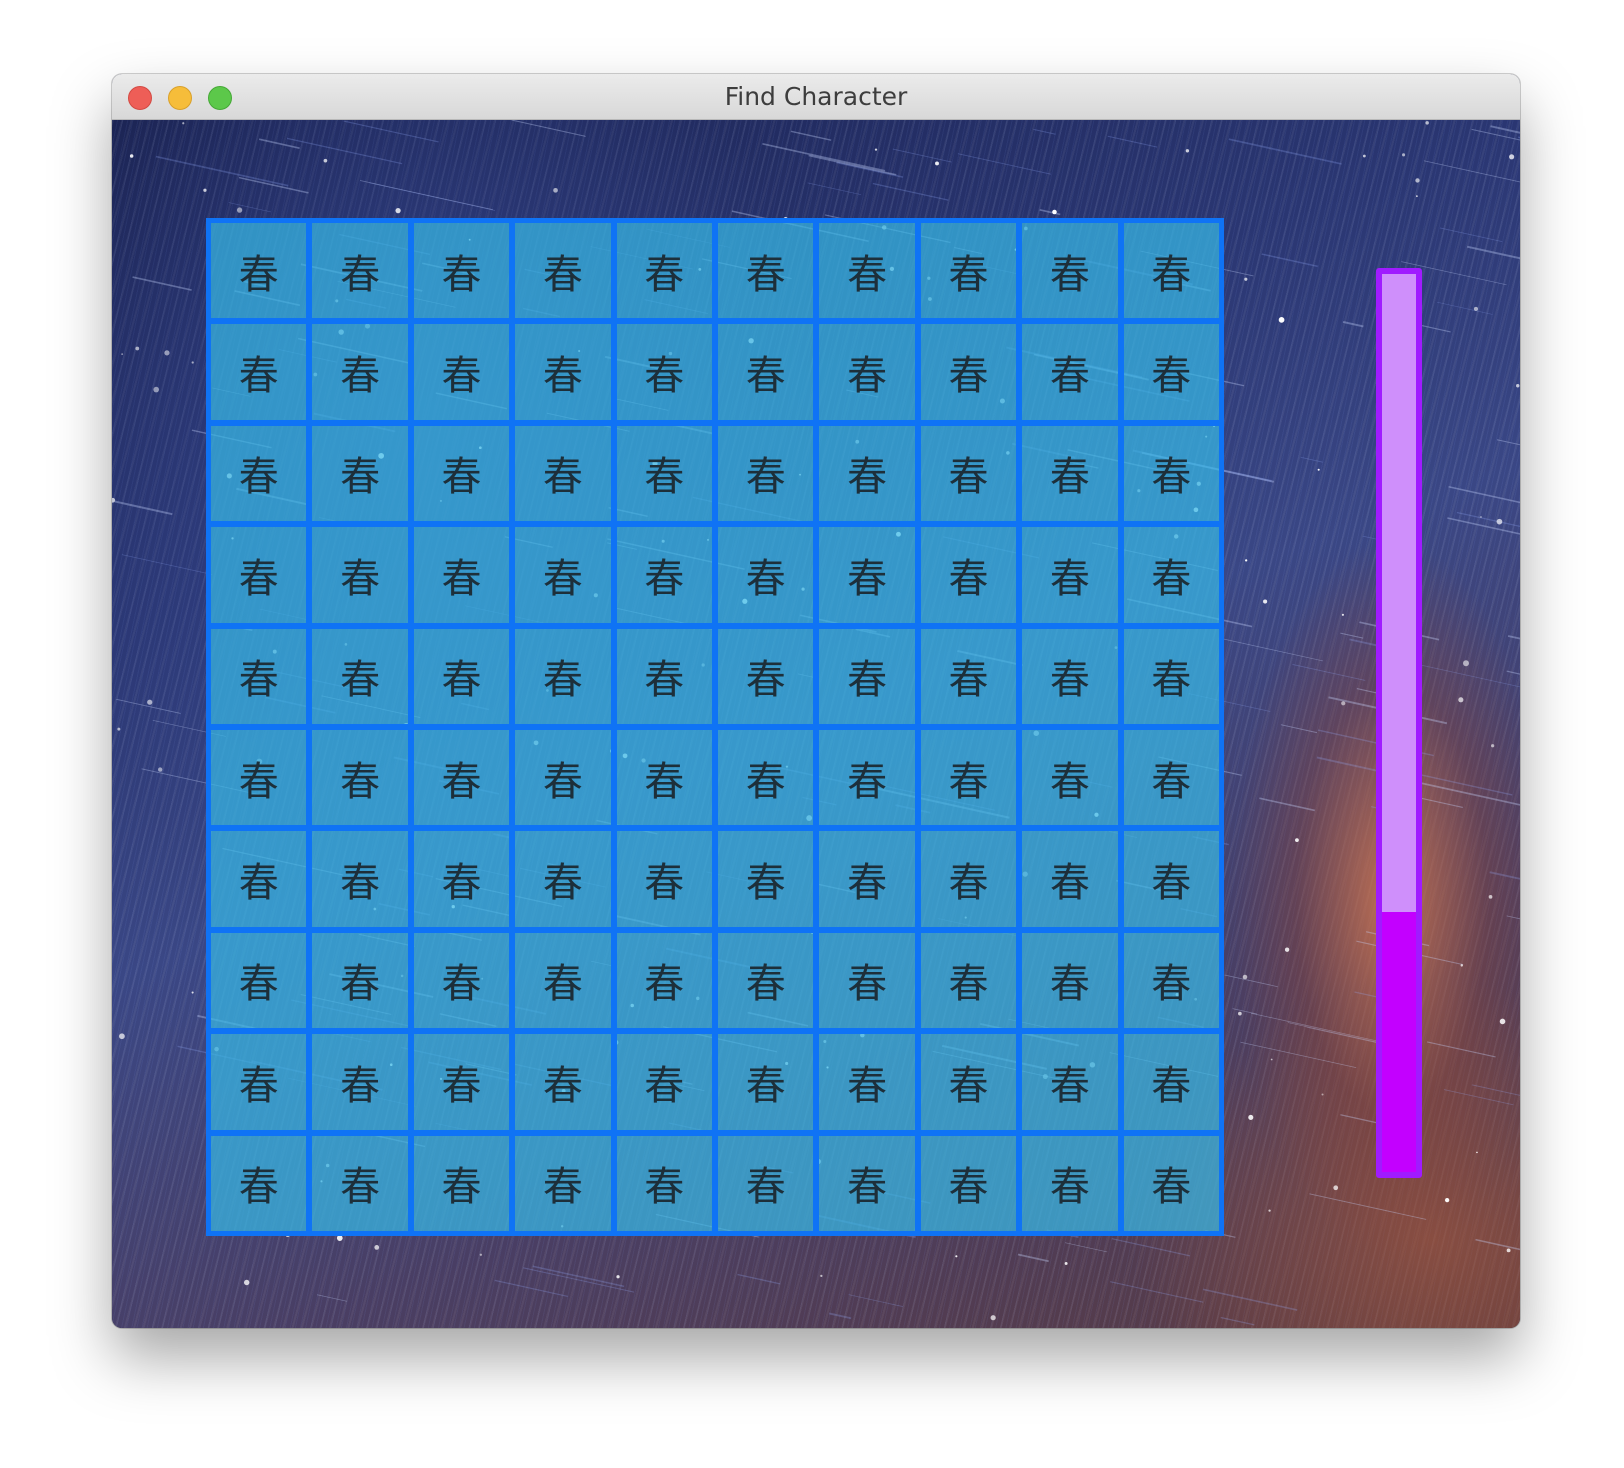 This screenshot has height=1468, width=1624. I want to click on title-bar: Find Character, so click(816, 97).